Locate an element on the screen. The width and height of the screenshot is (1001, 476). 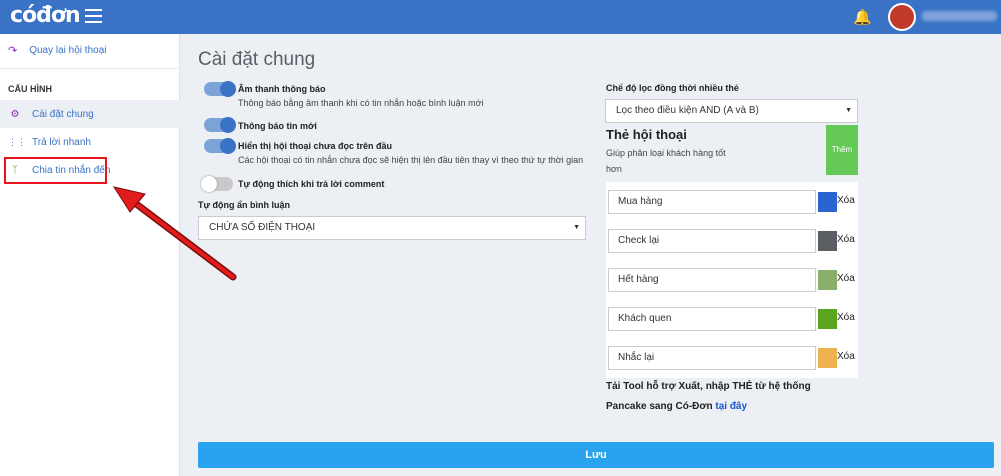
unread-top-toggle is located at coordinates (220, 146).